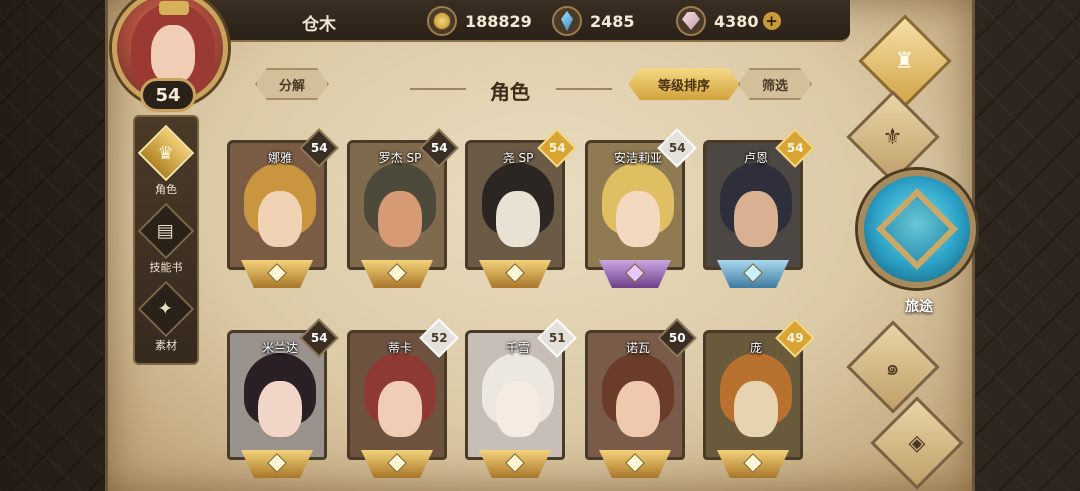  I want to click on nav-label: 素材, so click(166, 345).